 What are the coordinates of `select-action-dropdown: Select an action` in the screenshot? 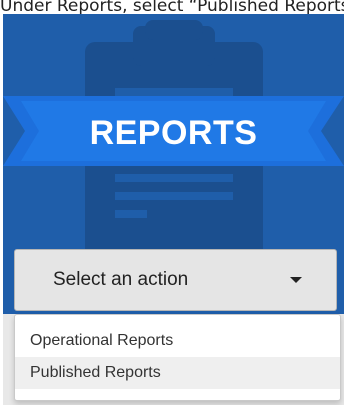 It's located at (175, 280).